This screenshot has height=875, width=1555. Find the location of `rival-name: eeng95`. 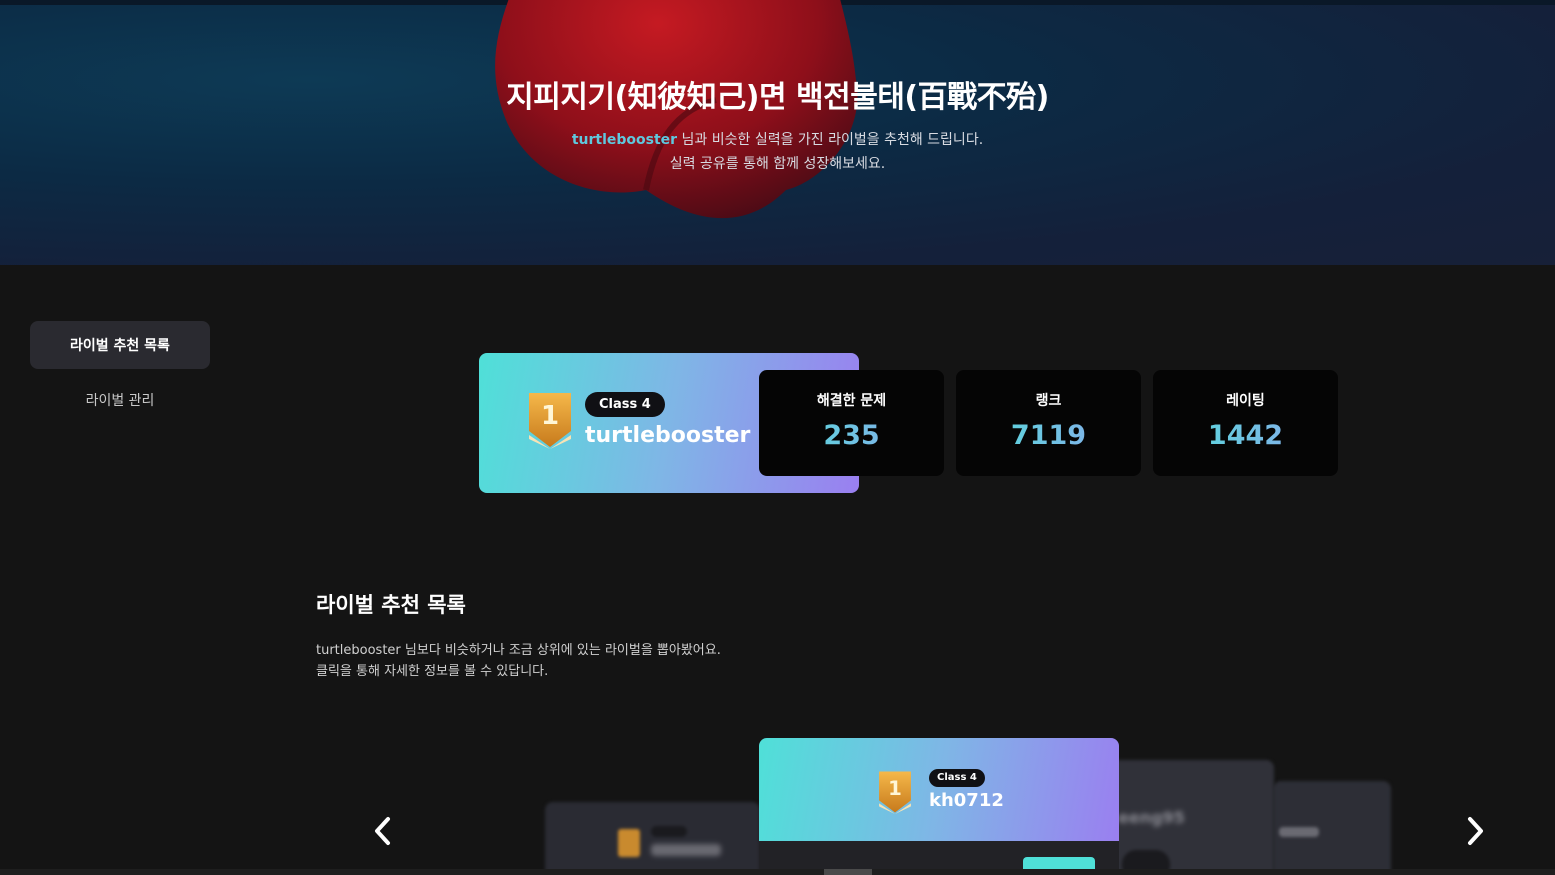

rival-name: eeng95 is located at coordinates (1151, 817).